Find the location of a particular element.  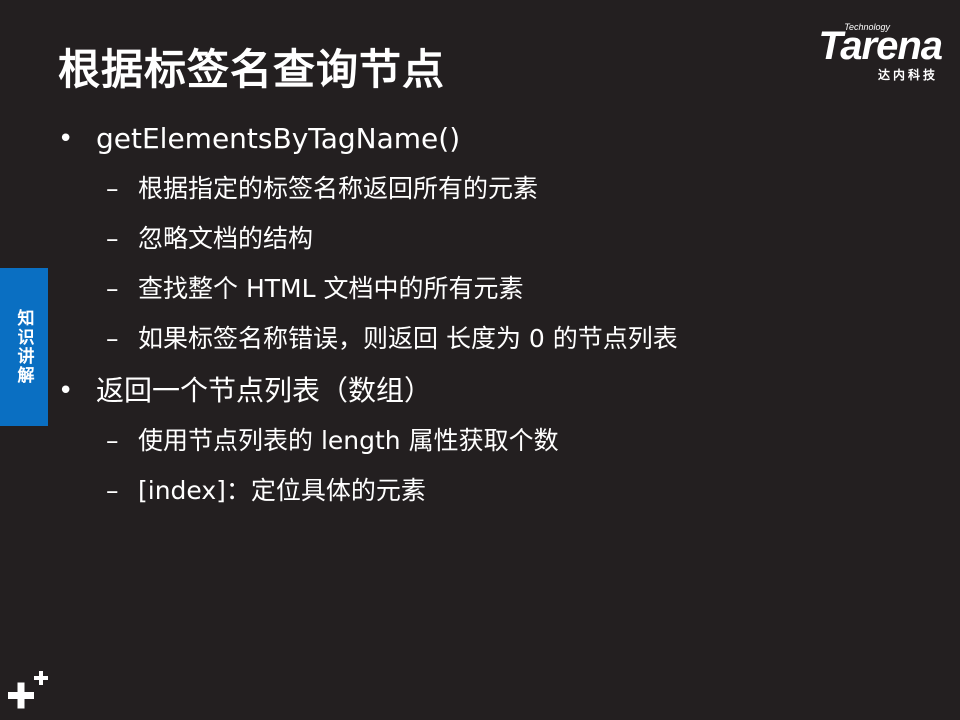

sub-bullet-item: – 使用节点列表的 length 属性获取个数 is located at coordinates (489, 441).